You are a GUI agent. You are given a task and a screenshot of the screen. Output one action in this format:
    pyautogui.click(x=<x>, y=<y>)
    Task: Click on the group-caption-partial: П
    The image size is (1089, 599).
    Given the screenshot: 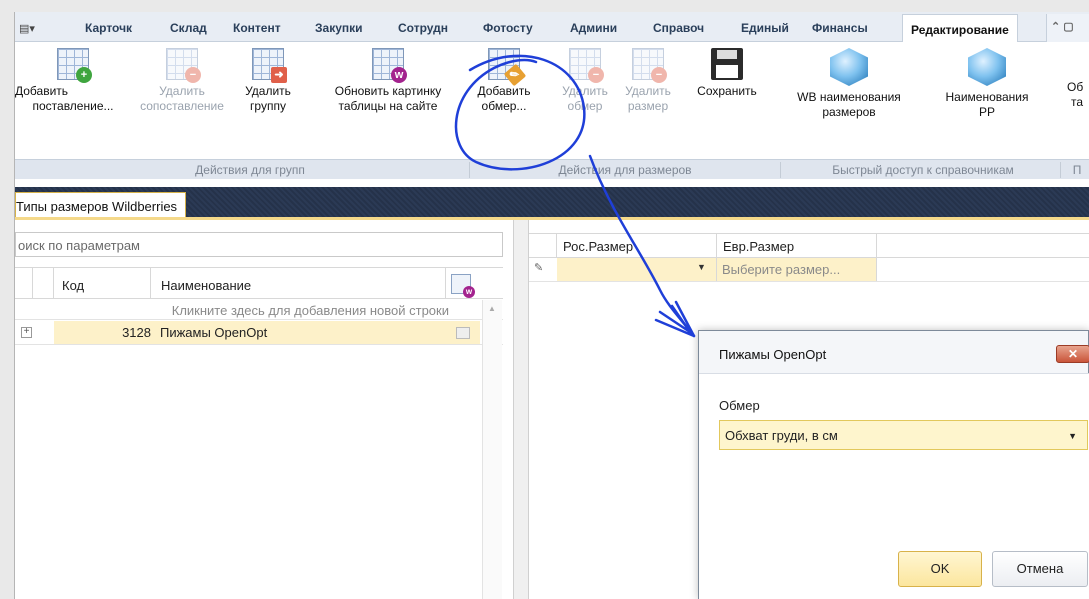 What is the action you would take?
    pyautogui.click(x=1077, y=170)
    